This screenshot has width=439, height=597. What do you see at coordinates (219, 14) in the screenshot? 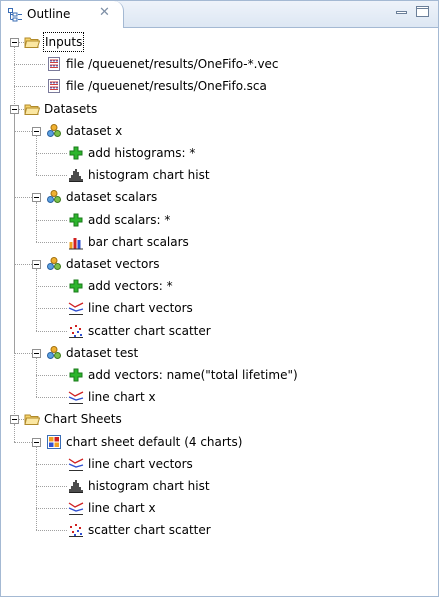
I see `view-tab-bar: Outline ✕` at bounding box center [219, 14].